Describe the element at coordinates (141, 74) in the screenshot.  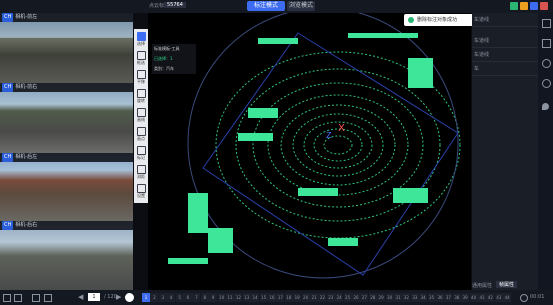
I see `hand-icon` at that location.